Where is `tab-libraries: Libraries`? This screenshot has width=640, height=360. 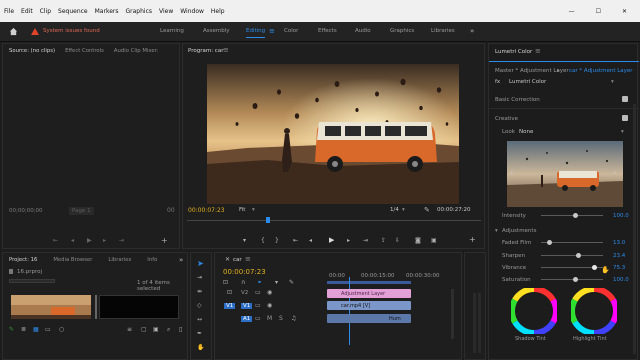
tab-libraries: Libraries is located at coordinates (119, 260).